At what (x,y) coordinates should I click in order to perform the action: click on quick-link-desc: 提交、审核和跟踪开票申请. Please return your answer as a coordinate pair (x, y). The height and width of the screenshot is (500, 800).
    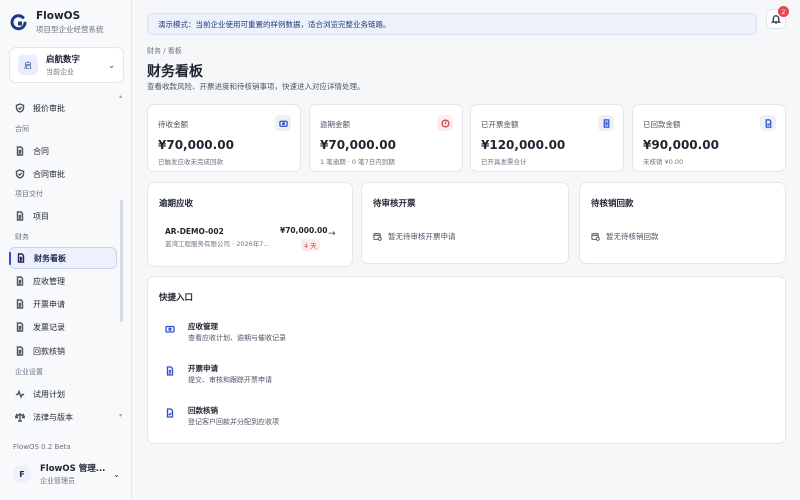
    Looking at the image, I should click on (230, 380).